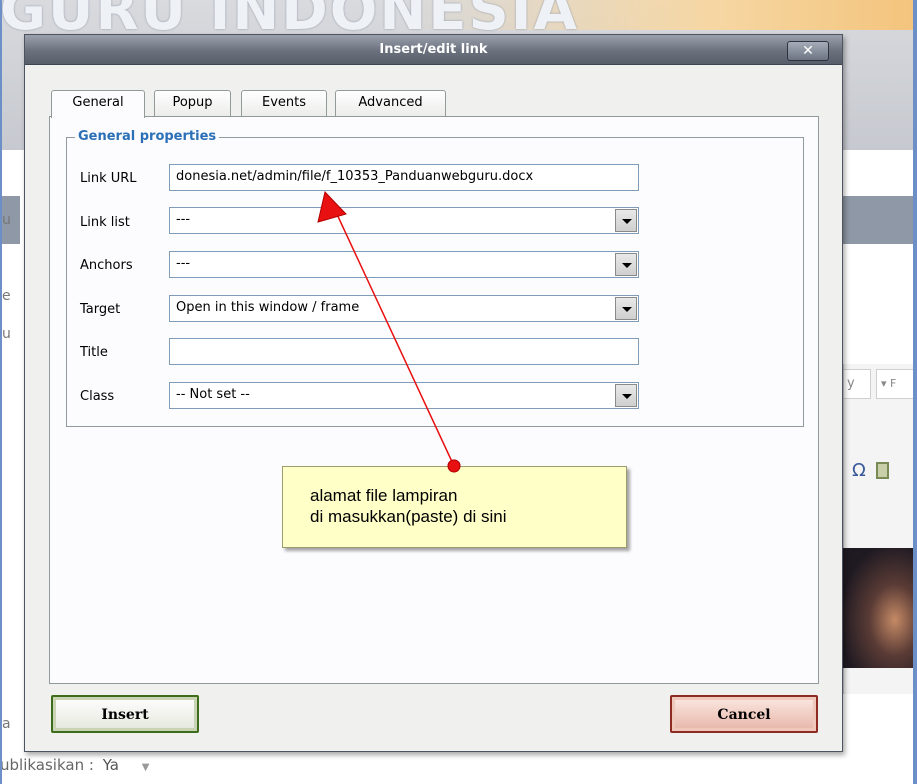  What do you see at coordinates (98, 104) in the screenshot?
I see `tab-general: General` at bounding box center [98, 104].